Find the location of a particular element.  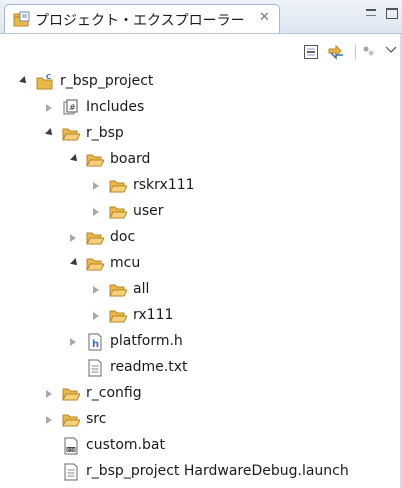

view-title: プロジェクト・エクスプローラー is located at coordinates (140, 21).